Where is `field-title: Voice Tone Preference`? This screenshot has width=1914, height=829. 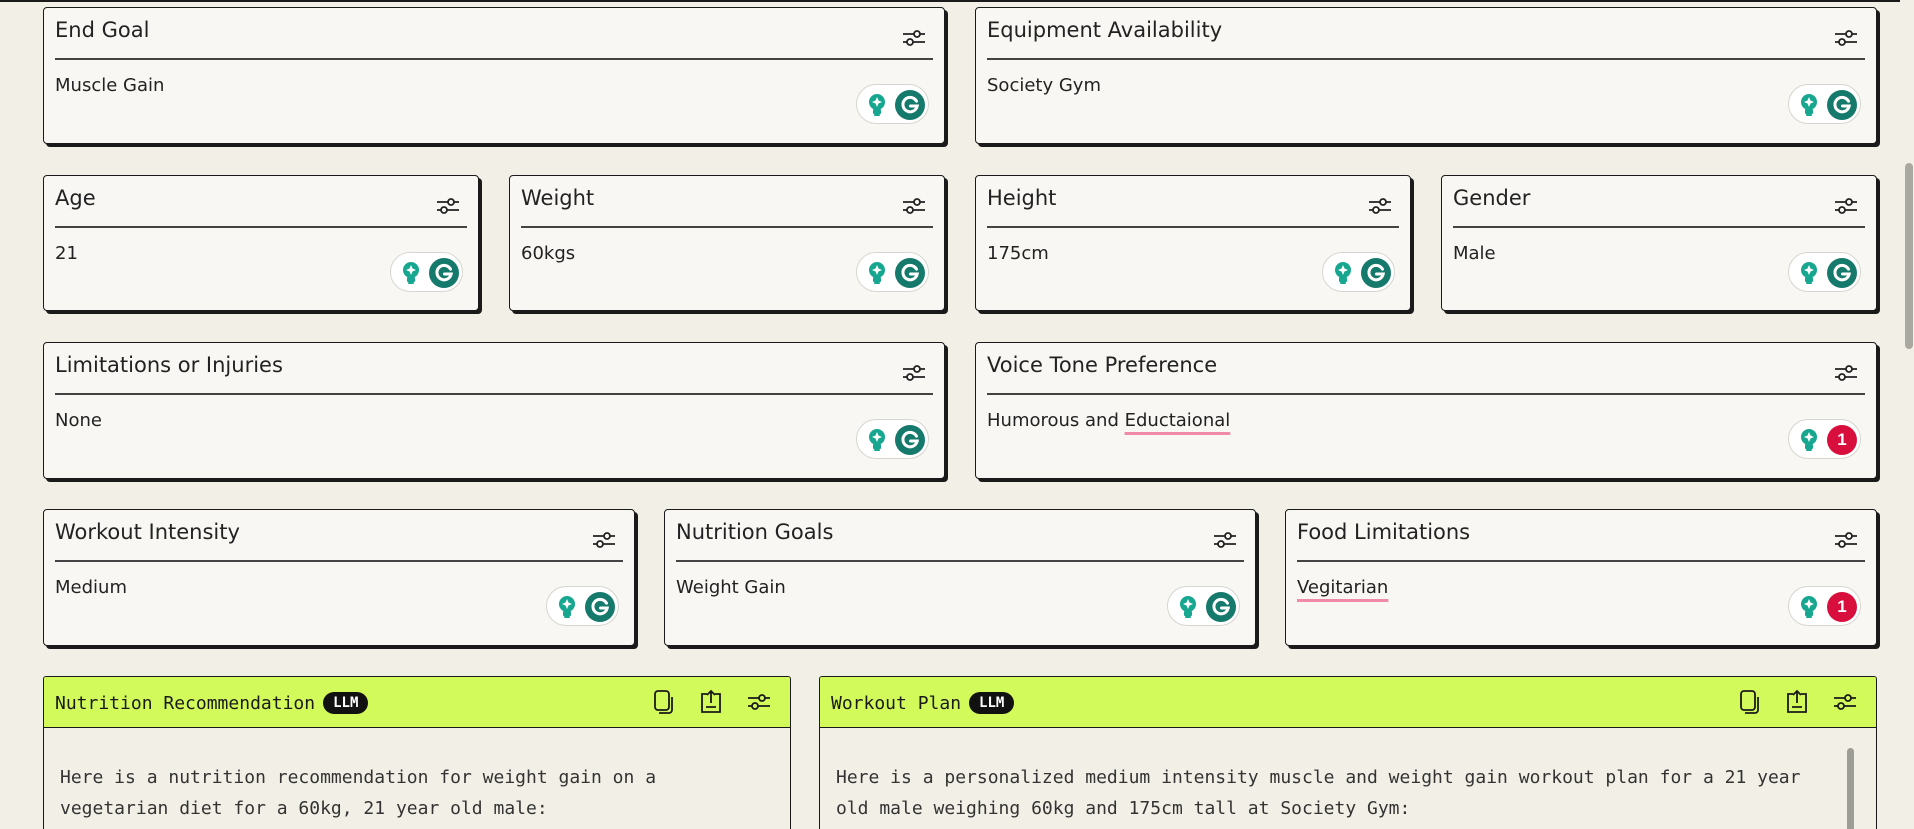
field-title: Voice Tone Preference is located at coordinates (1102, 365).